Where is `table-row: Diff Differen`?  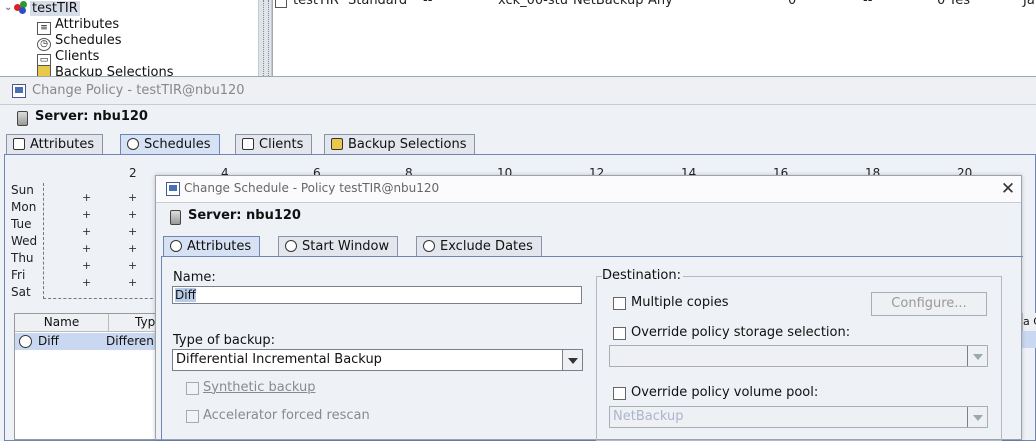
table-row: Diff Differen is located at coordinates (90, 341).